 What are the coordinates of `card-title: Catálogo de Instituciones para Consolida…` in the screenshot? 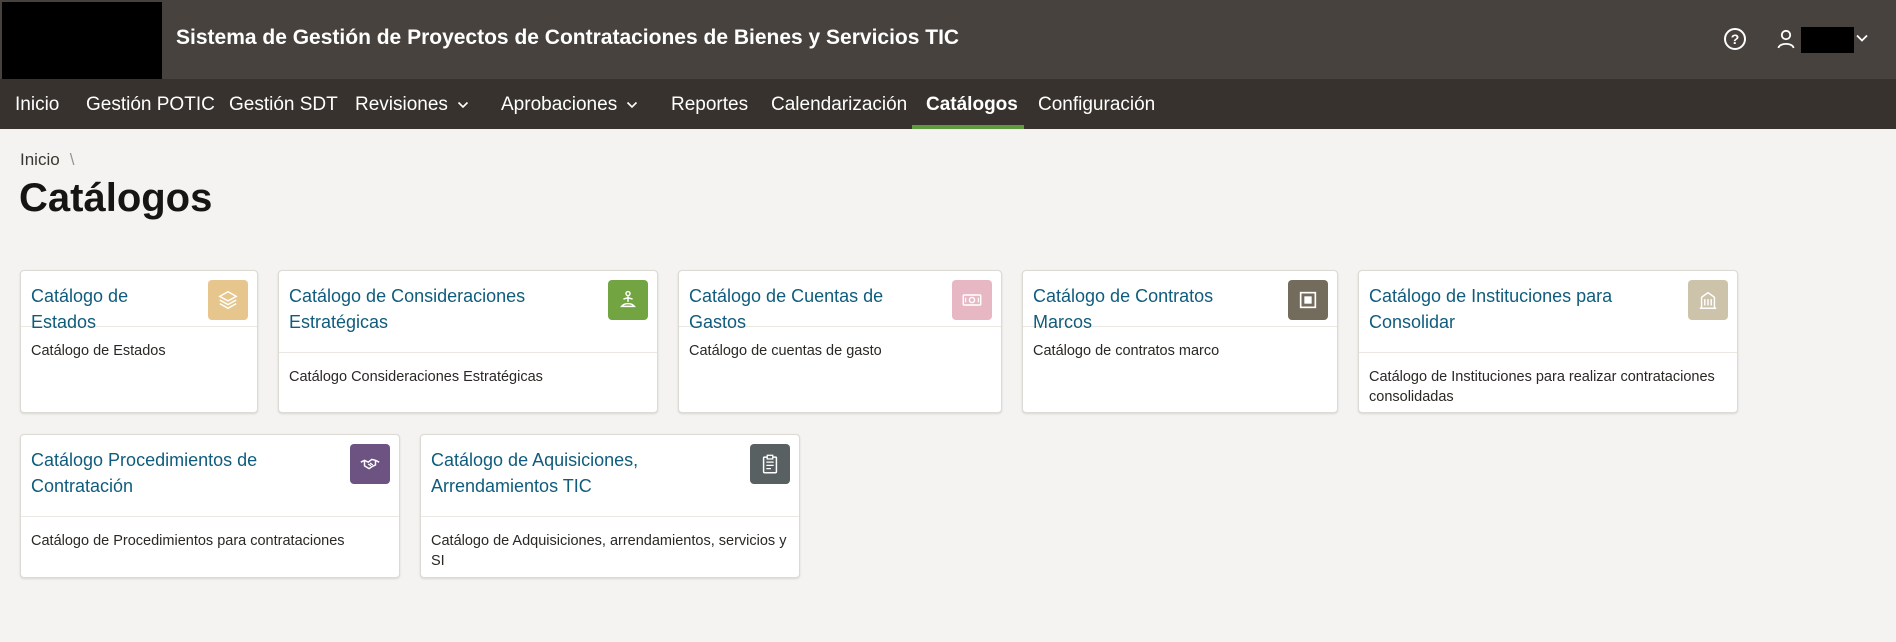 It's located at (1523, 309).